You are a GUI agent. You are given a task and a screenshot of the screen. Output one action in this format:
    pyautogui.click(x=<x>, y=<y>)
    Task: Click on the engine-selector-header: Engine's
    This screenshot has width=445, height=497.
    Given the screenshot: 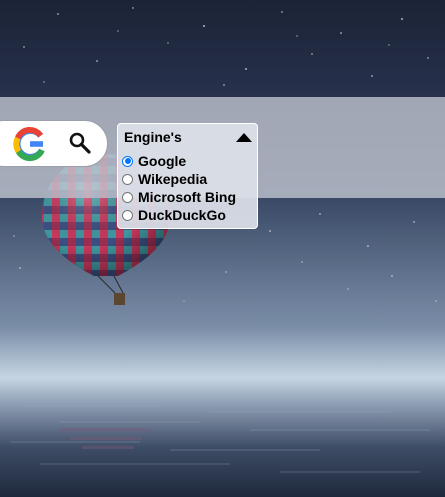 What is the action you would take?
    pyautogui.click(x=188, y=138)
    